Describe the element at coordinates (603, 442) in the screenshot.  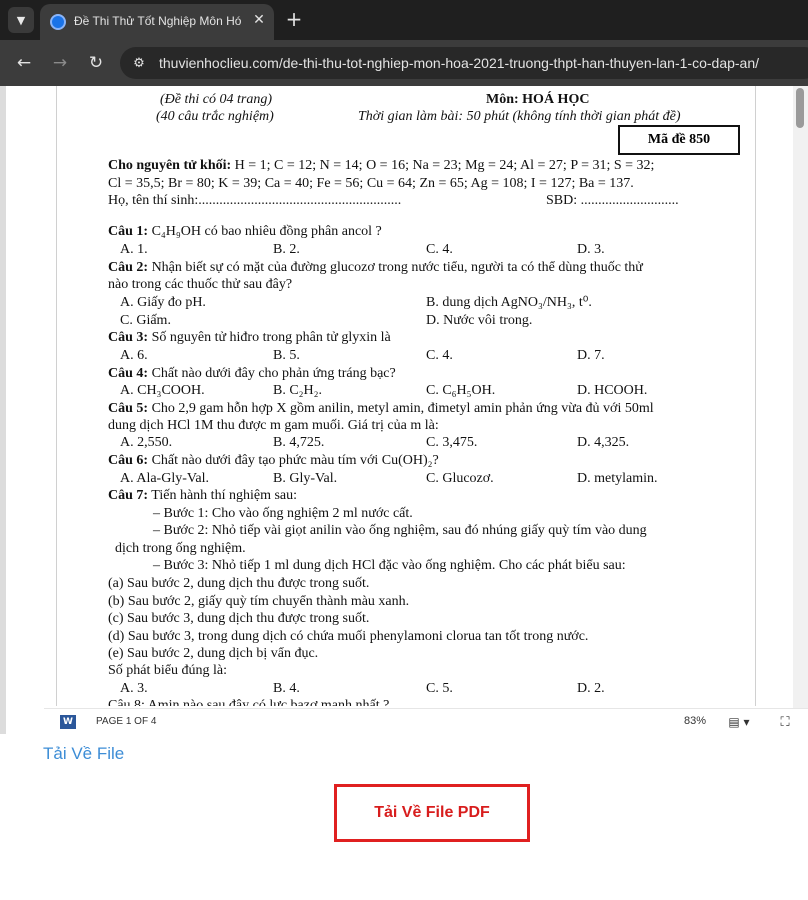
I see `q5-option-d: D. 4,325.` at that location.